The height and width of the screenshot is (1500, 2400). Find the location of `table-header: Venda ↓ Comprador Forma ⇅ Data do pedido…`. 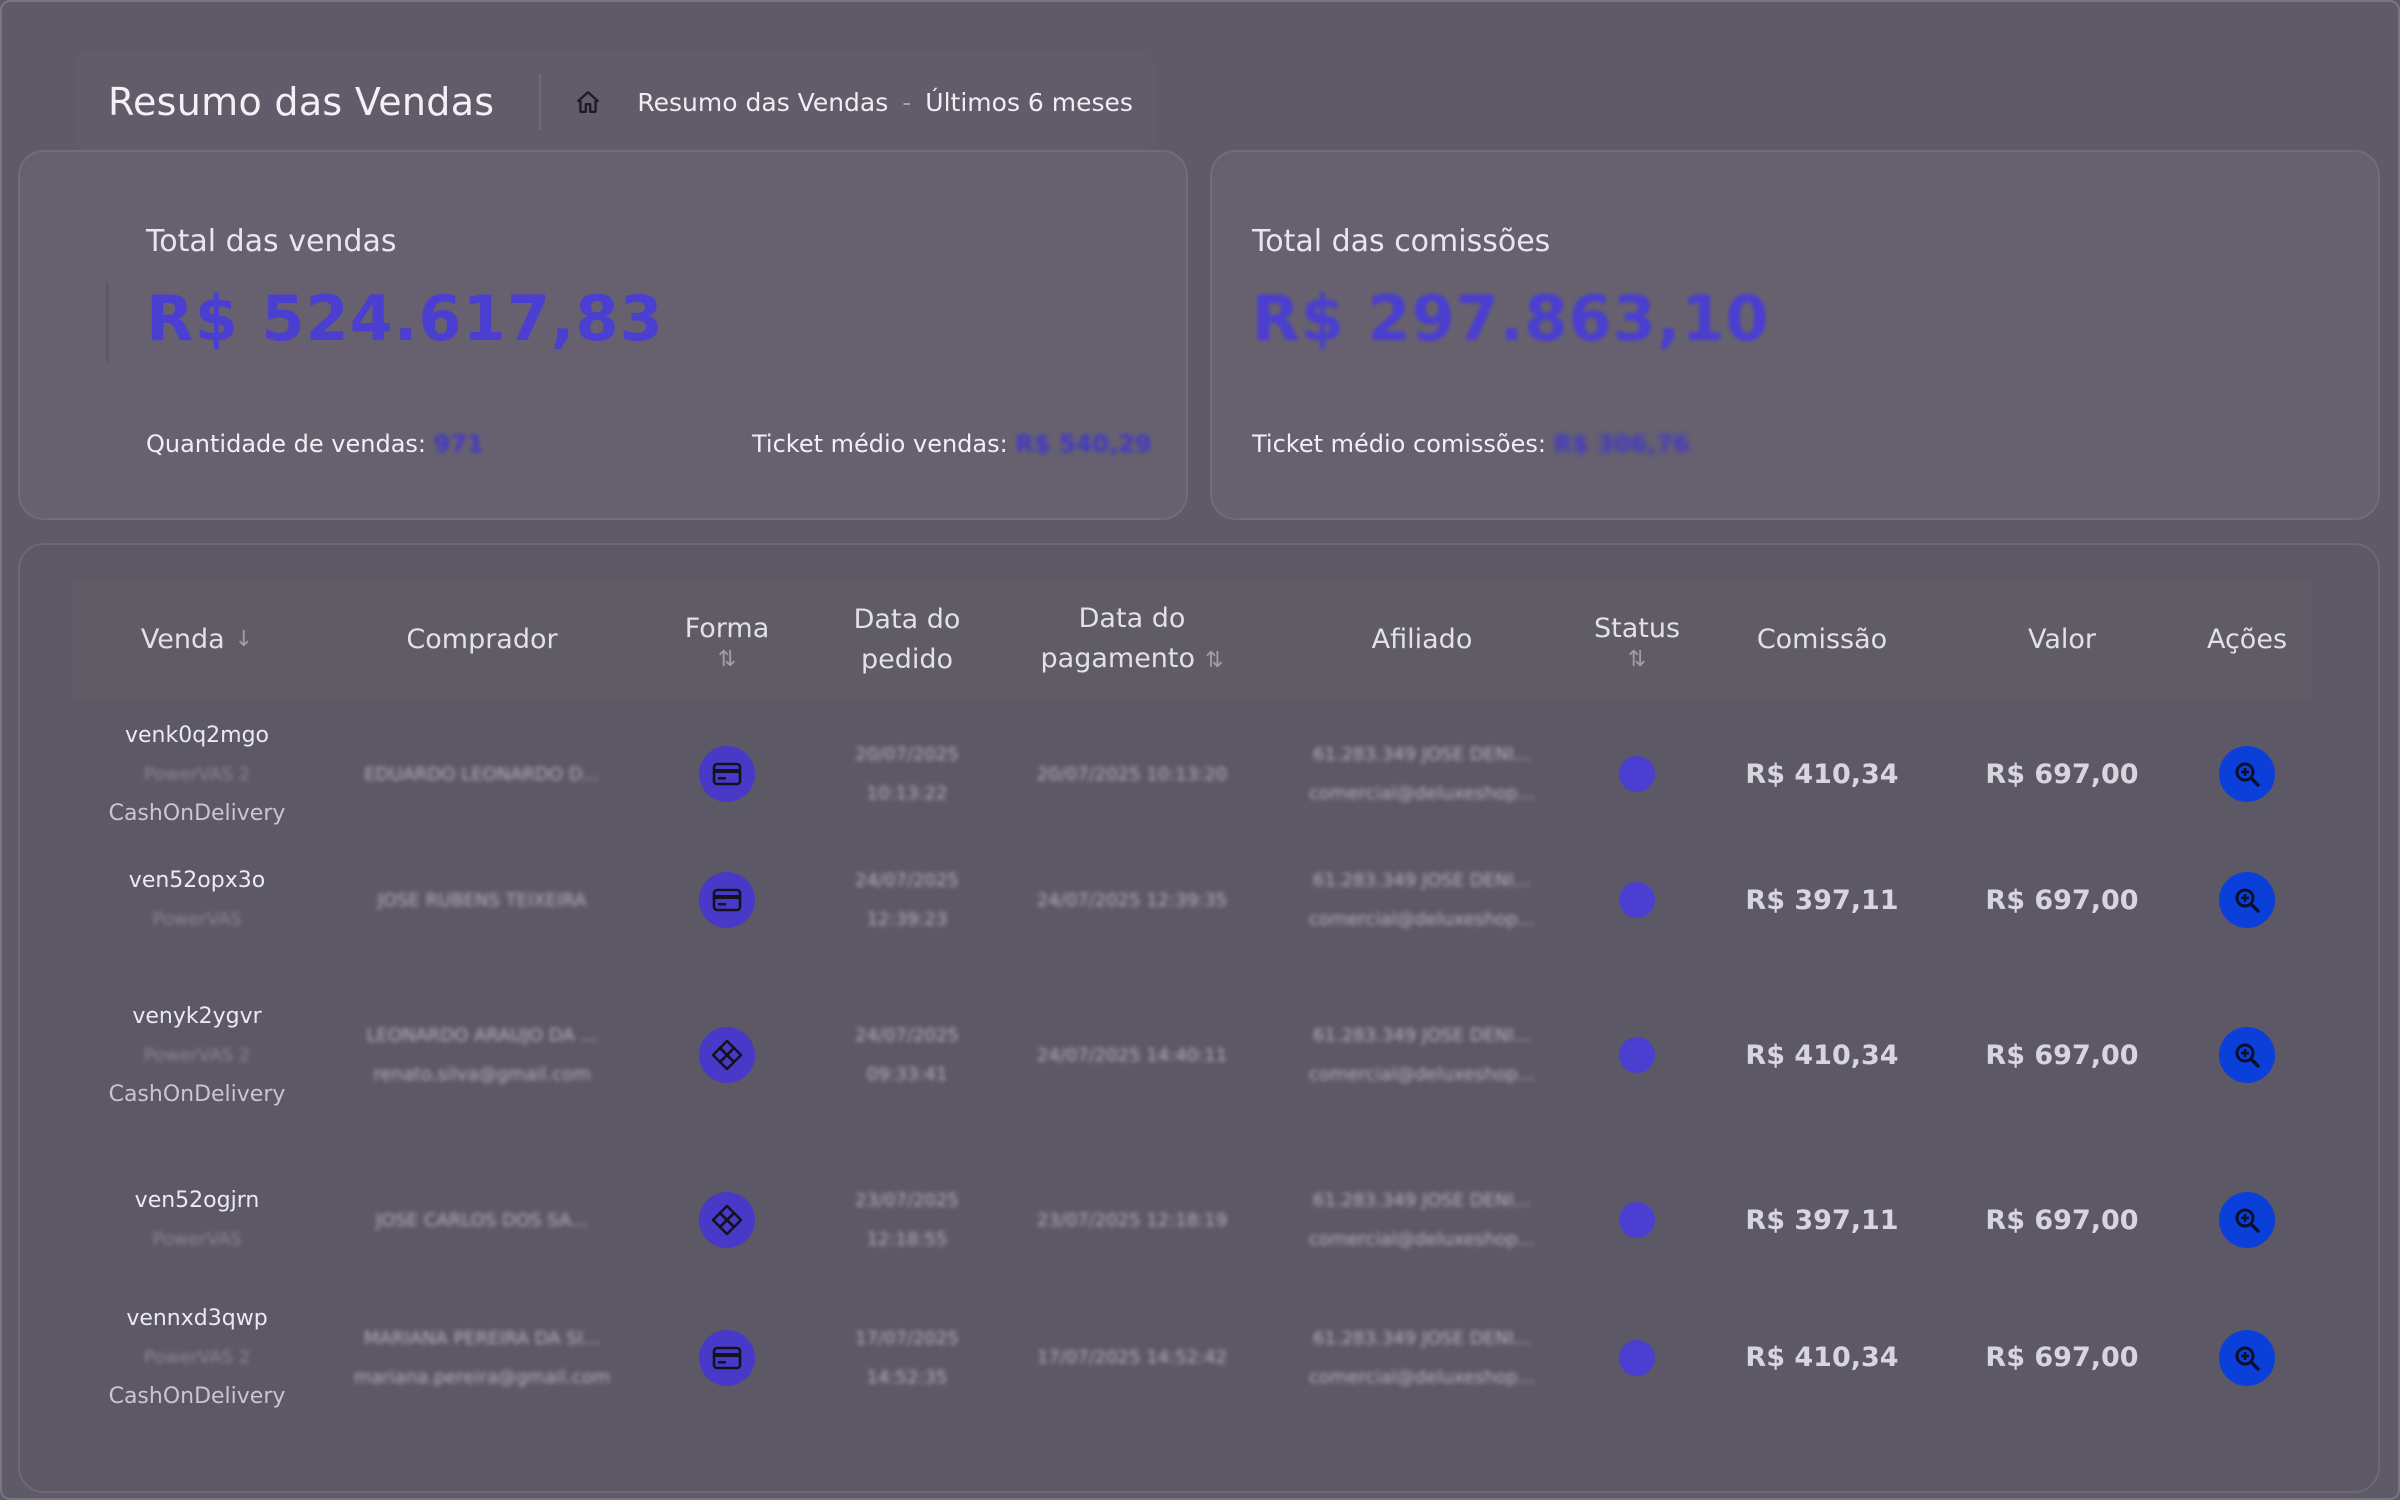

table-header: Venda ↓ Comprador Forma ⇅ Data do pedido… is located at coordinates (1192, 640).